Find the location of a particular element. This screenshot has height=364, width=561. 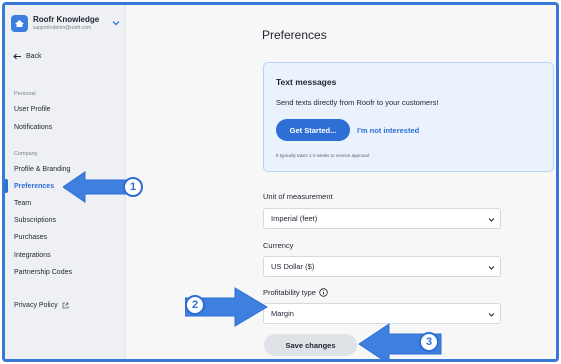

sidebar-item-purchases: Purchases is located at coordinates (30, 237).